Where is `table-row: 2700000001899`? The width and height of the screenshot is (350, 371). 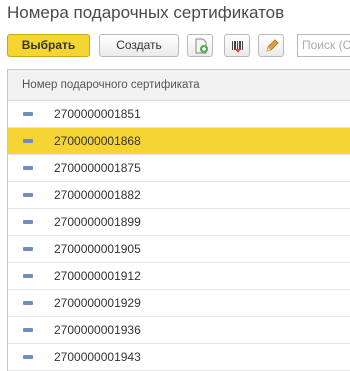
table-row: 2700000001899 is located at coordinates (179, 222).